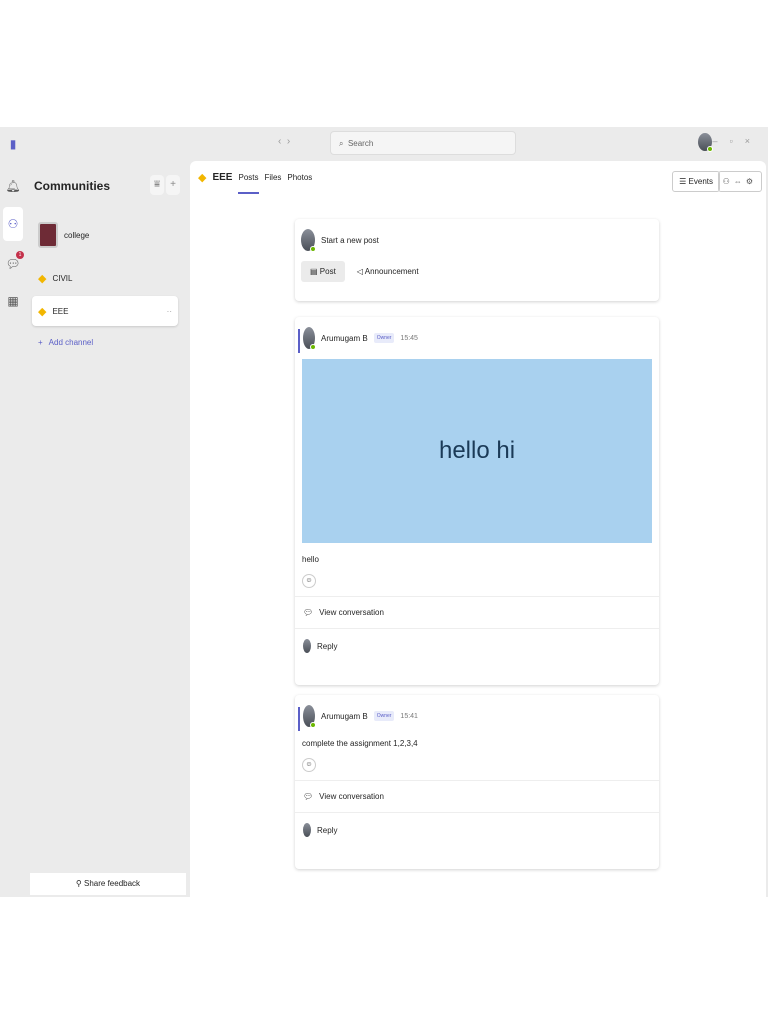 The height and width of the screenshot is (1024, 768). I want to click on chat-icon: 💬︎ 1, so click(14, 262).